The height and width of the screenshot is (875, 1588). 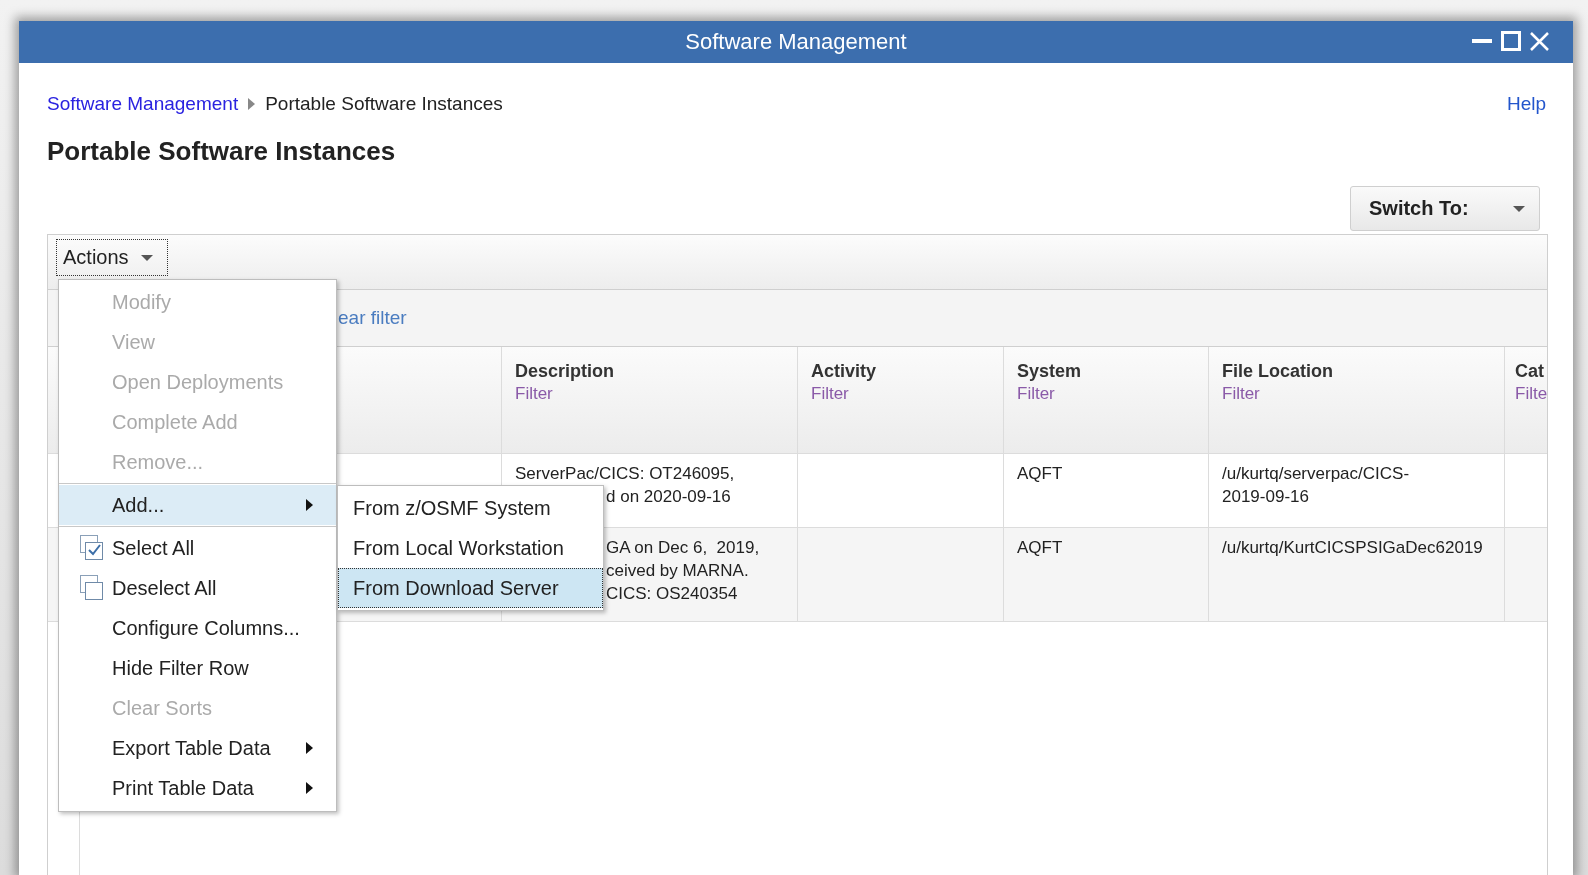 What do you see at coordinates (1112, 371) in the screenshot?
I see `column-label: System` at bounding box center [1112, 371].